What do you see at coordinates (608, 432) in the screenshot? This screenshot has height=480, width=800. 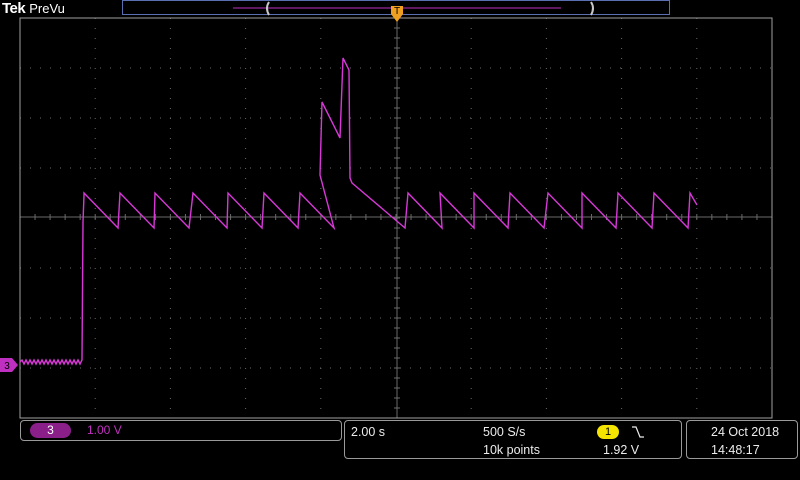 I see `trigger-source-badge: 1` at bounding box center [608, 432].